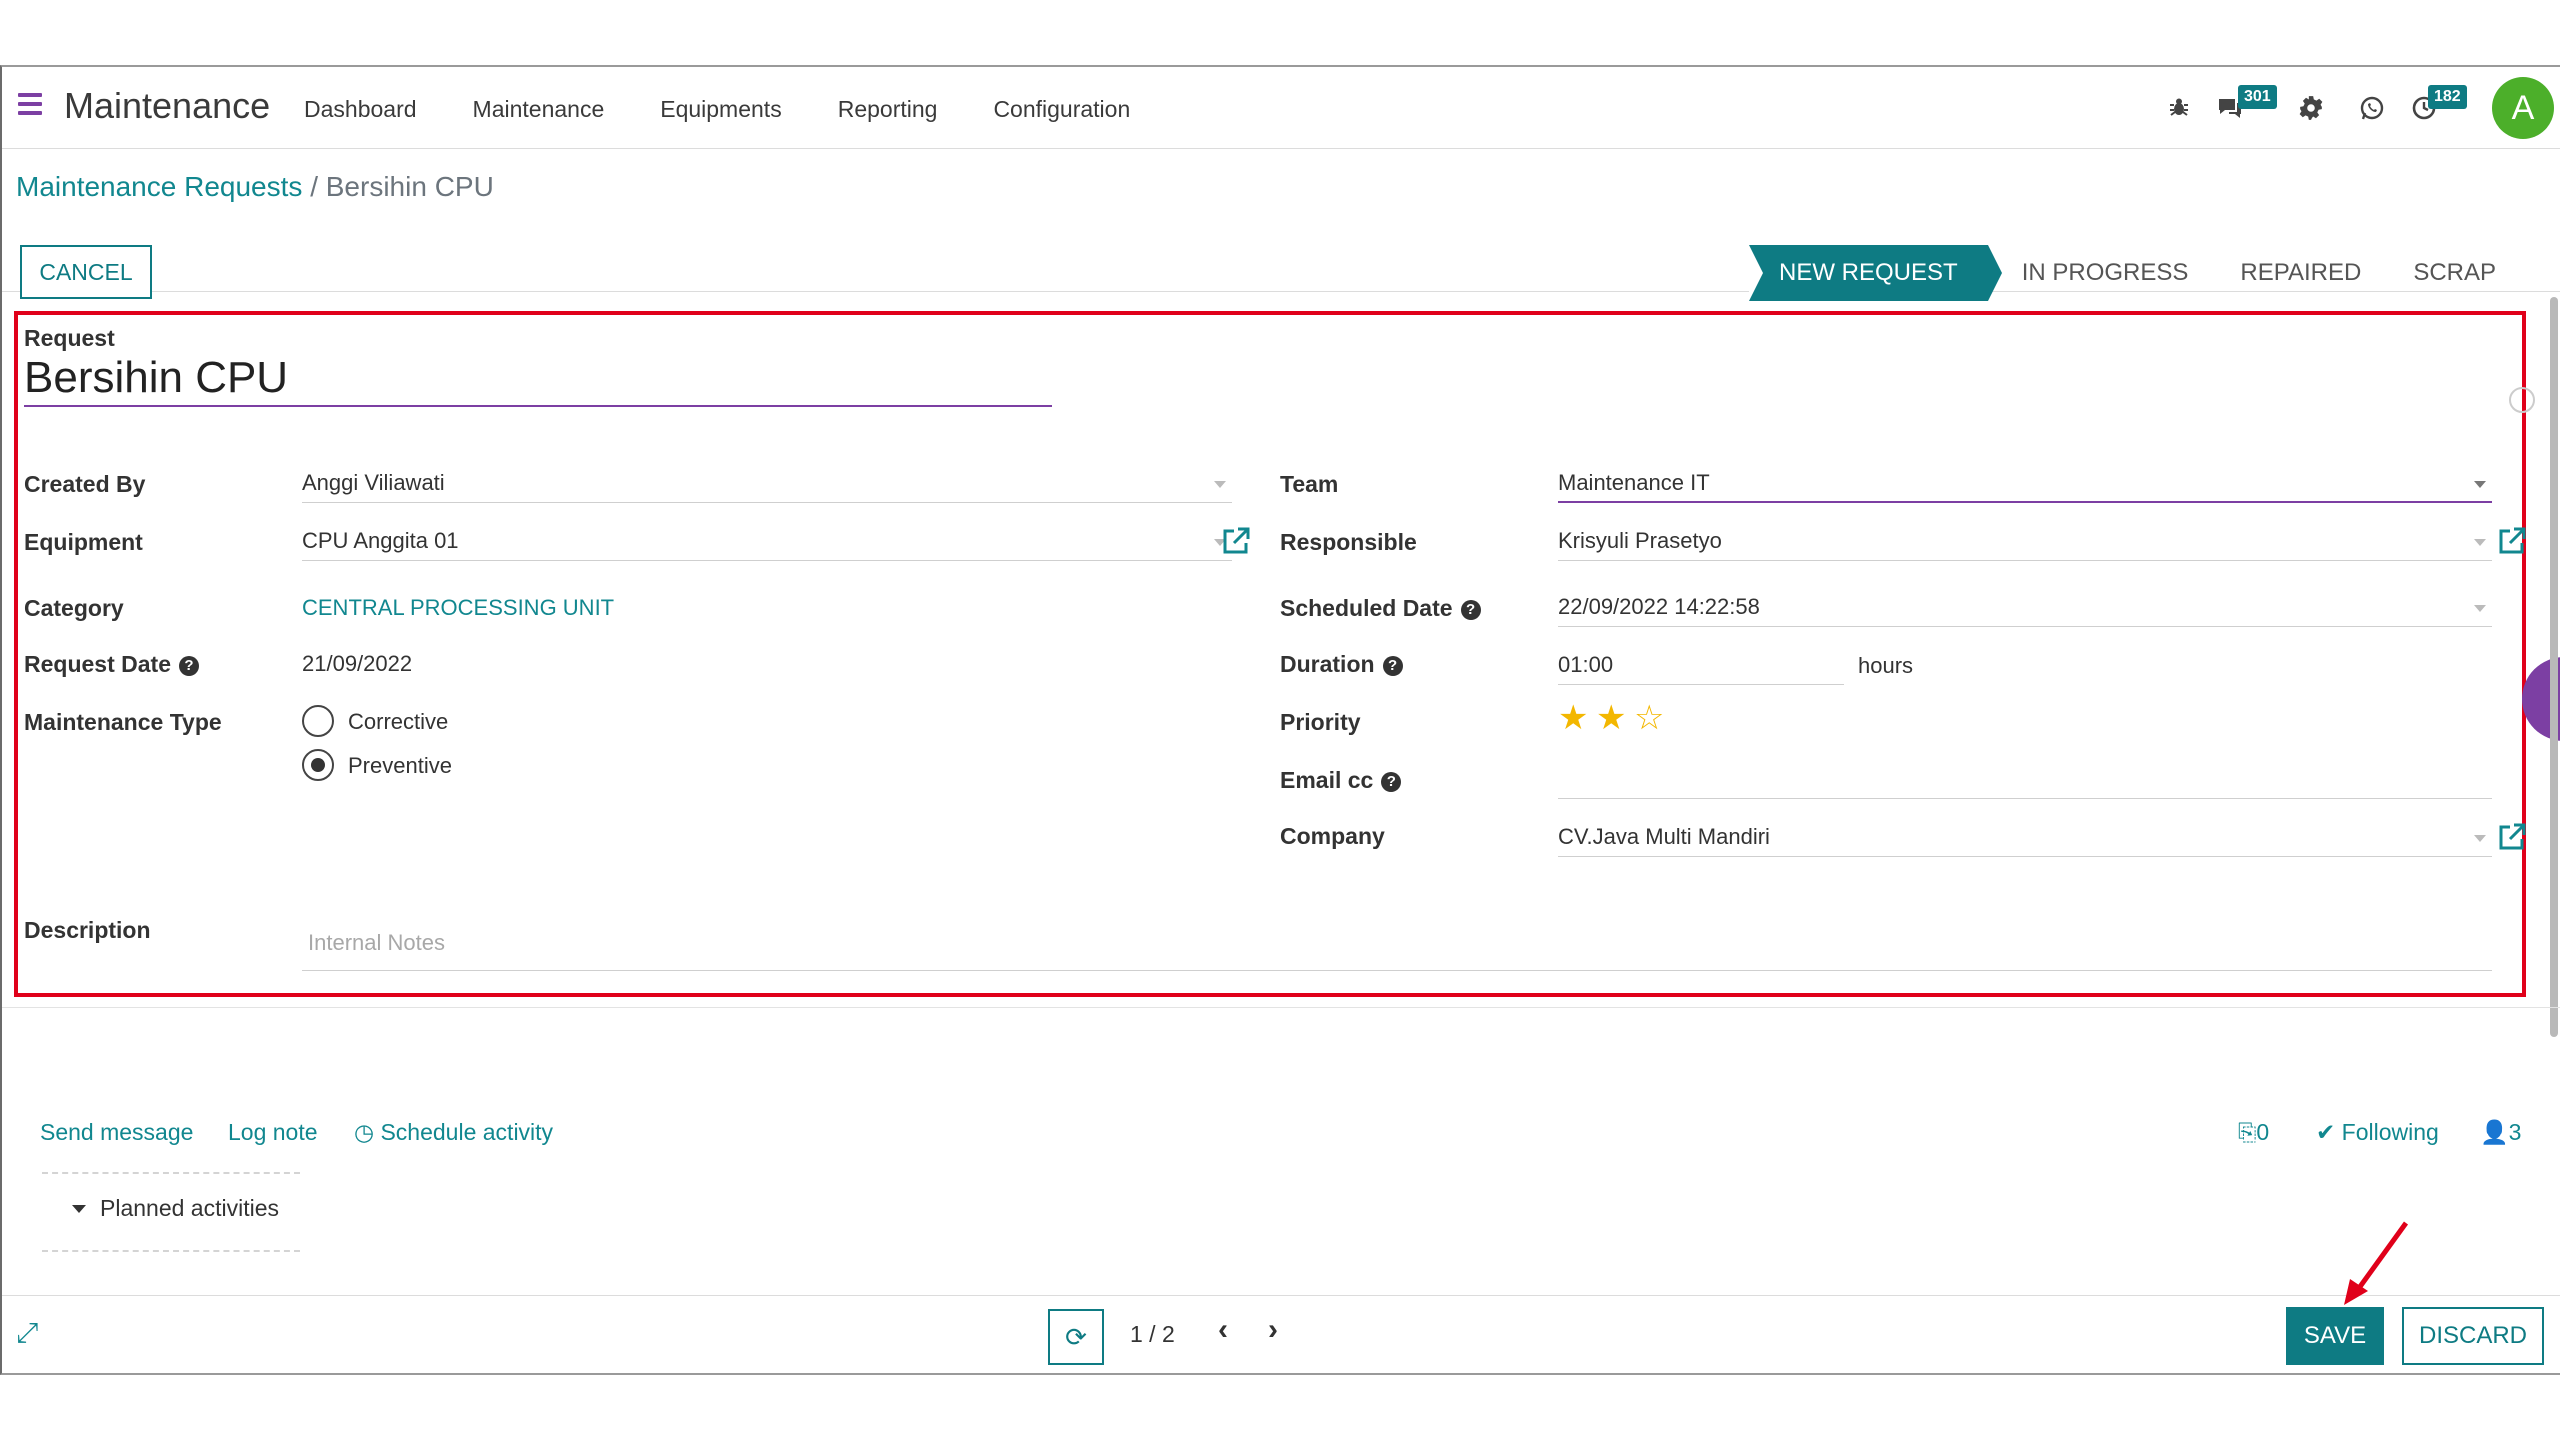 Image resolution: width=2560 pixels, height=1440 pixels. I want to click on annotation-arrow-icon, so click(2375, 1266).